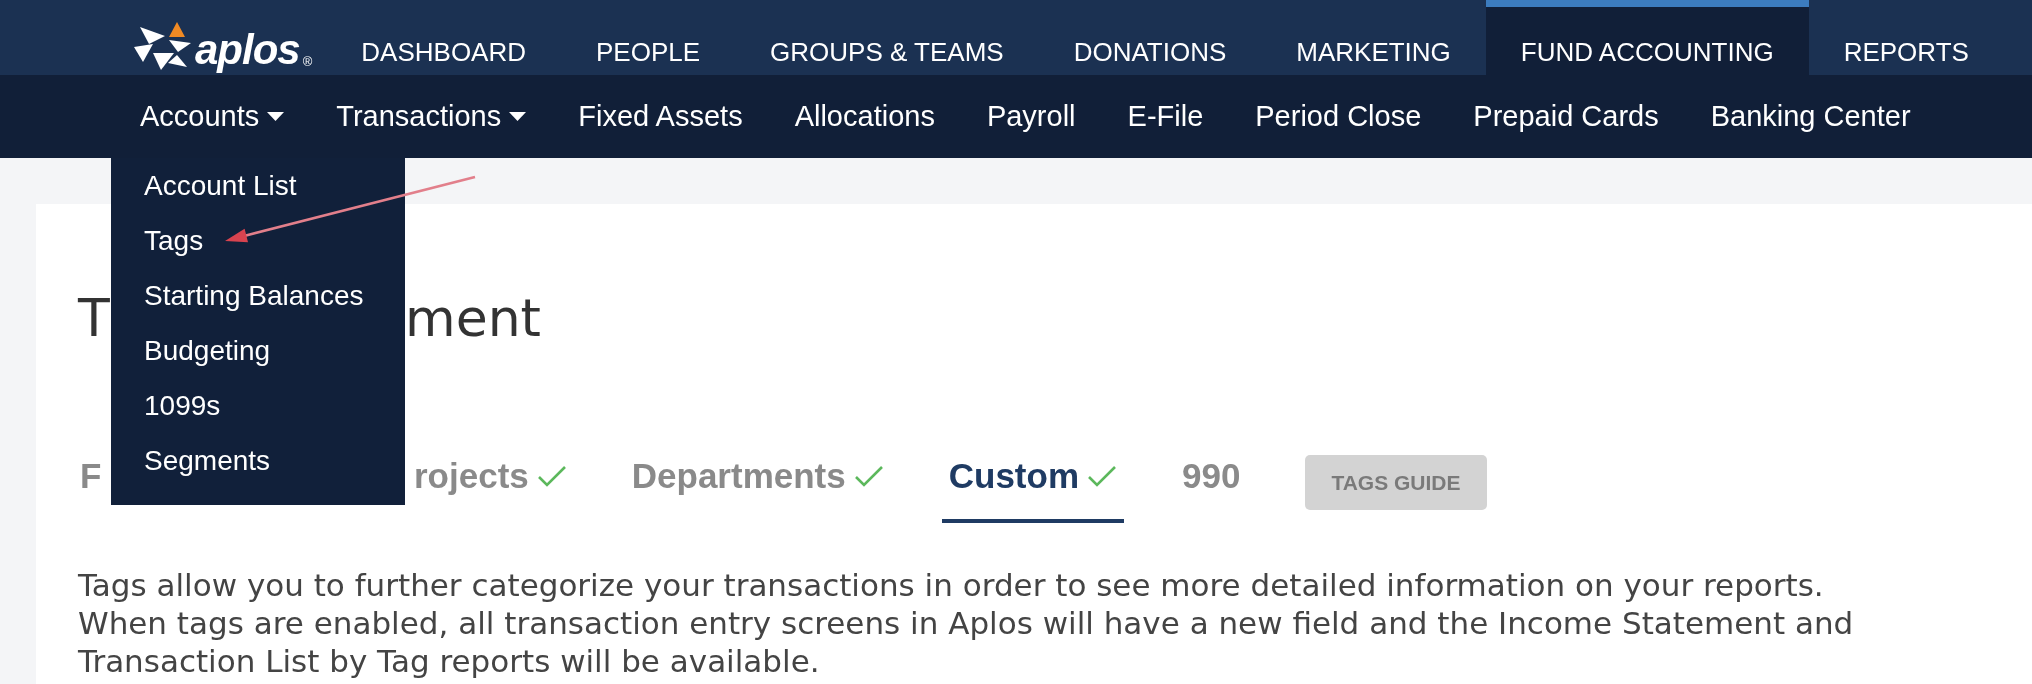 This screenshot has width=2032, height=684. I want to click on nav-link: Prepaid Cards, so click(1566, 116).